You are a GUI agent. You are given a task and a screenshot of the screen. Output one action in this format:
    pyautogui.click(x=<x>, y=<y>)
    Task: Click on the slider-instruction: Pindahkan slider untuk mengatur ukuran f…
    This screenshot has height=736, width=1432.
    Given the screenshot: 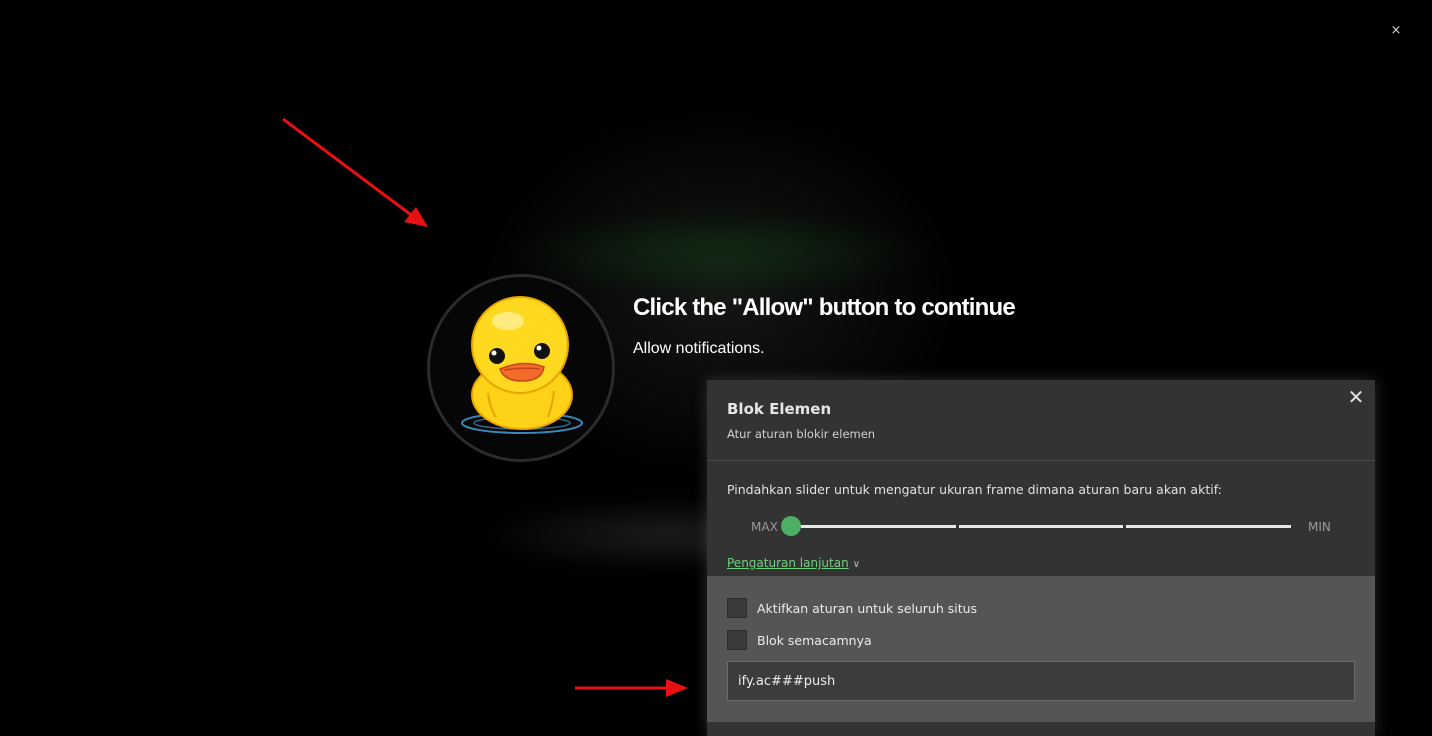 What is the action you would take?
    pyautogui.click(x=974, y=489)
    